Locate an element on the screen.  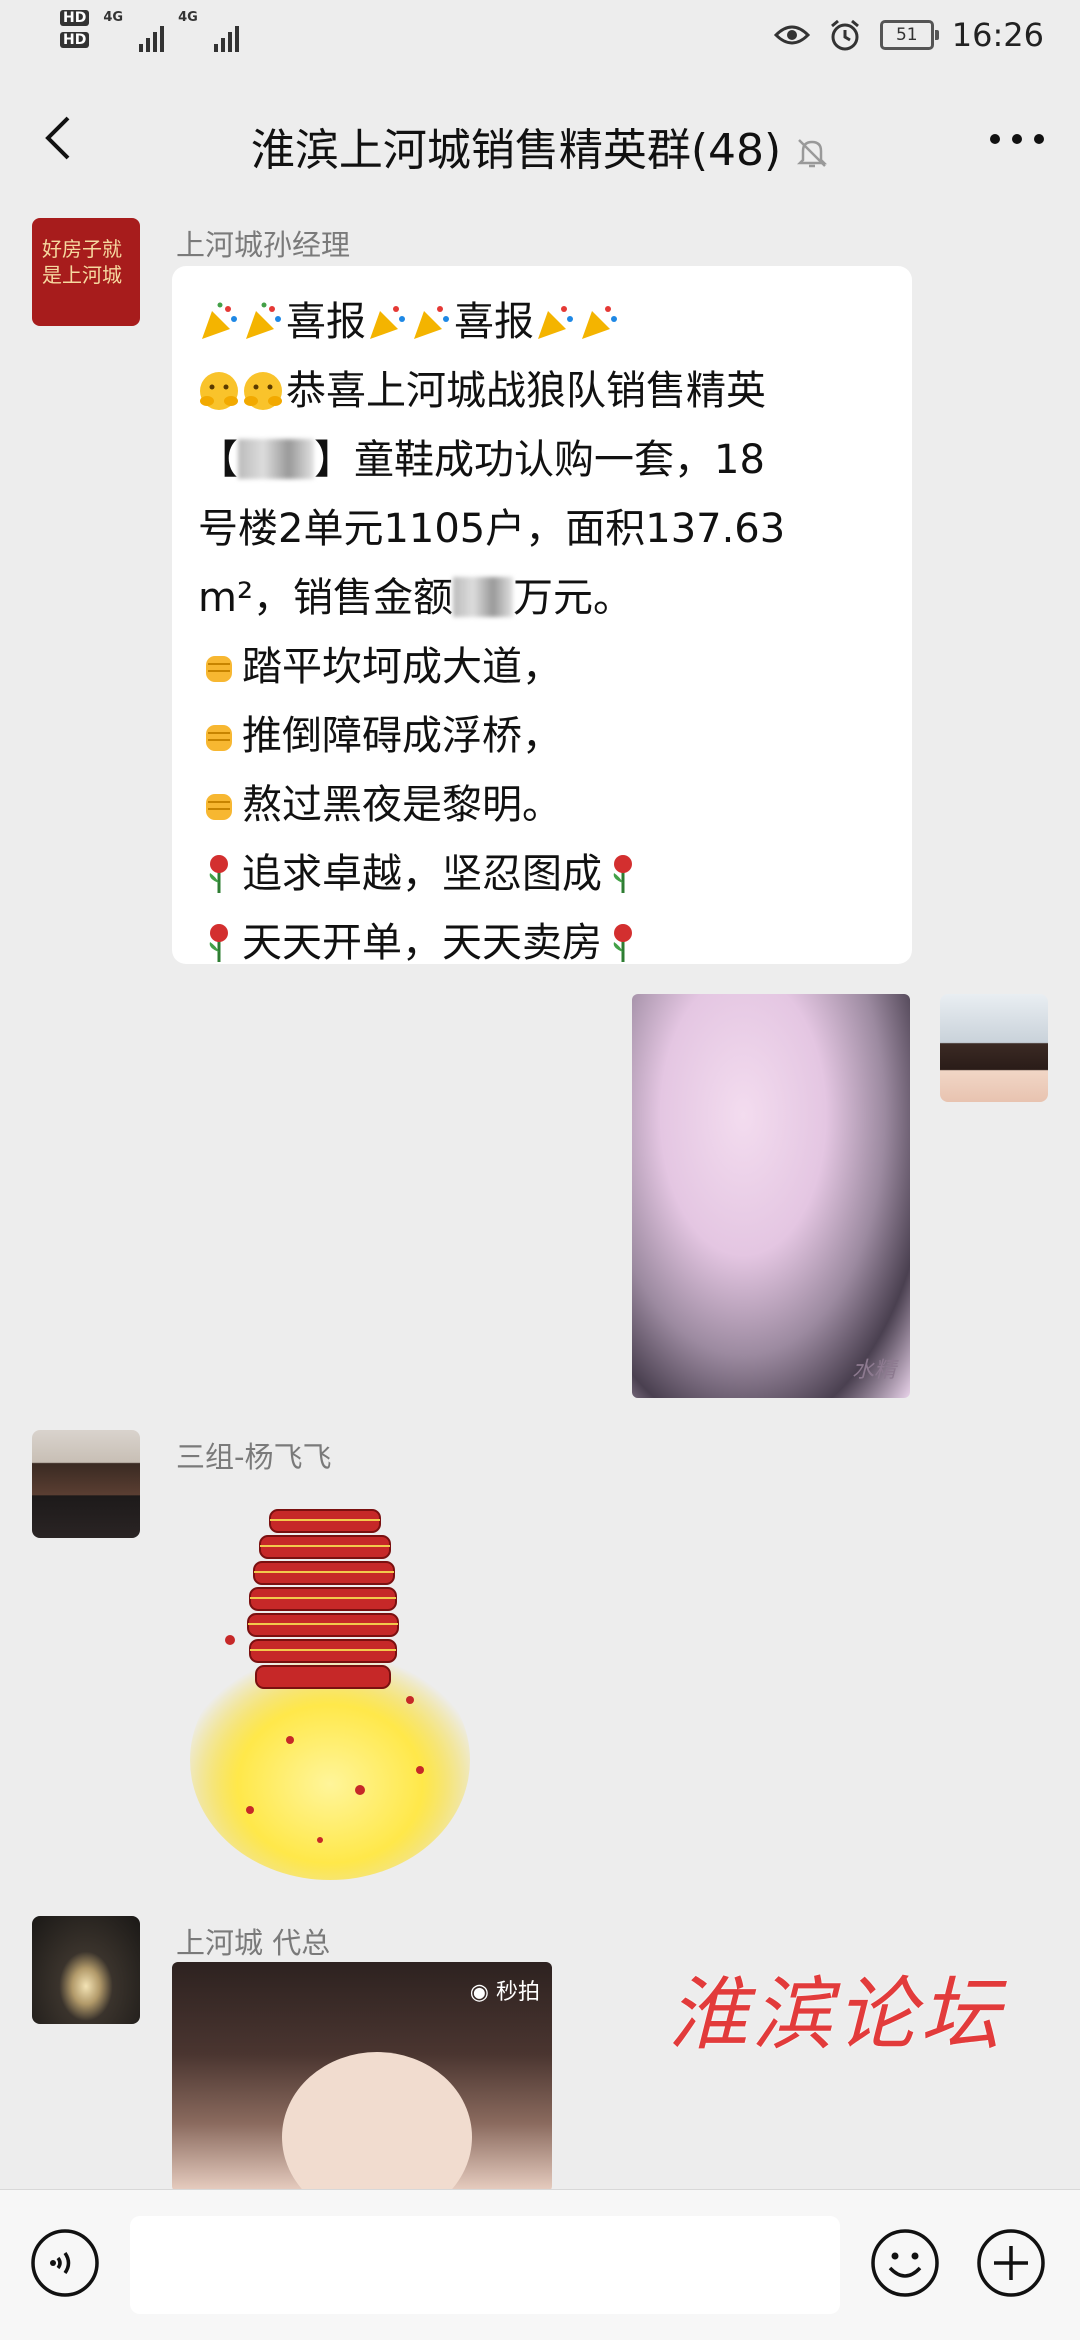
emoji-icon is located at coordinates (905, 2263).